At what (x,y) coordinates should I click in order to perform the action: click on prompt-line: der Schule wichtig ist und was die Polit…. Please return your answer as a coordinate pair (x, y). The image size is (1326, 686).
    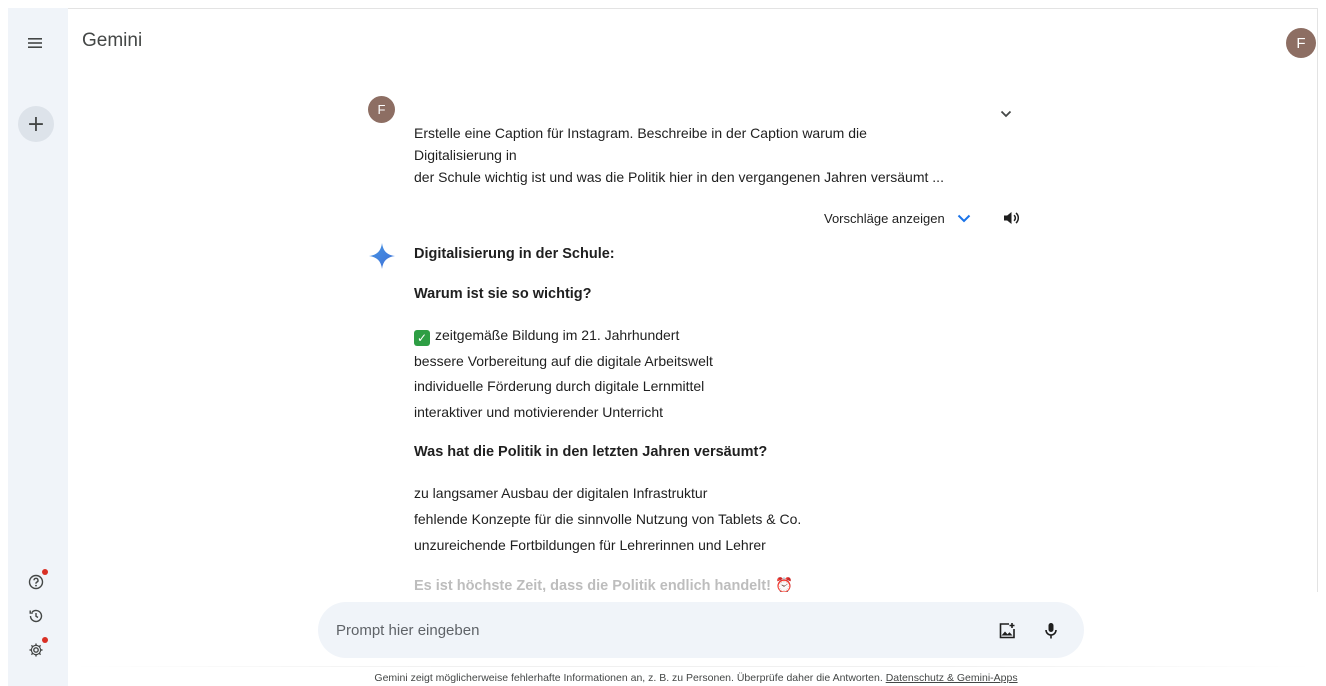
    Looking at the image, I should click on (679, 177).